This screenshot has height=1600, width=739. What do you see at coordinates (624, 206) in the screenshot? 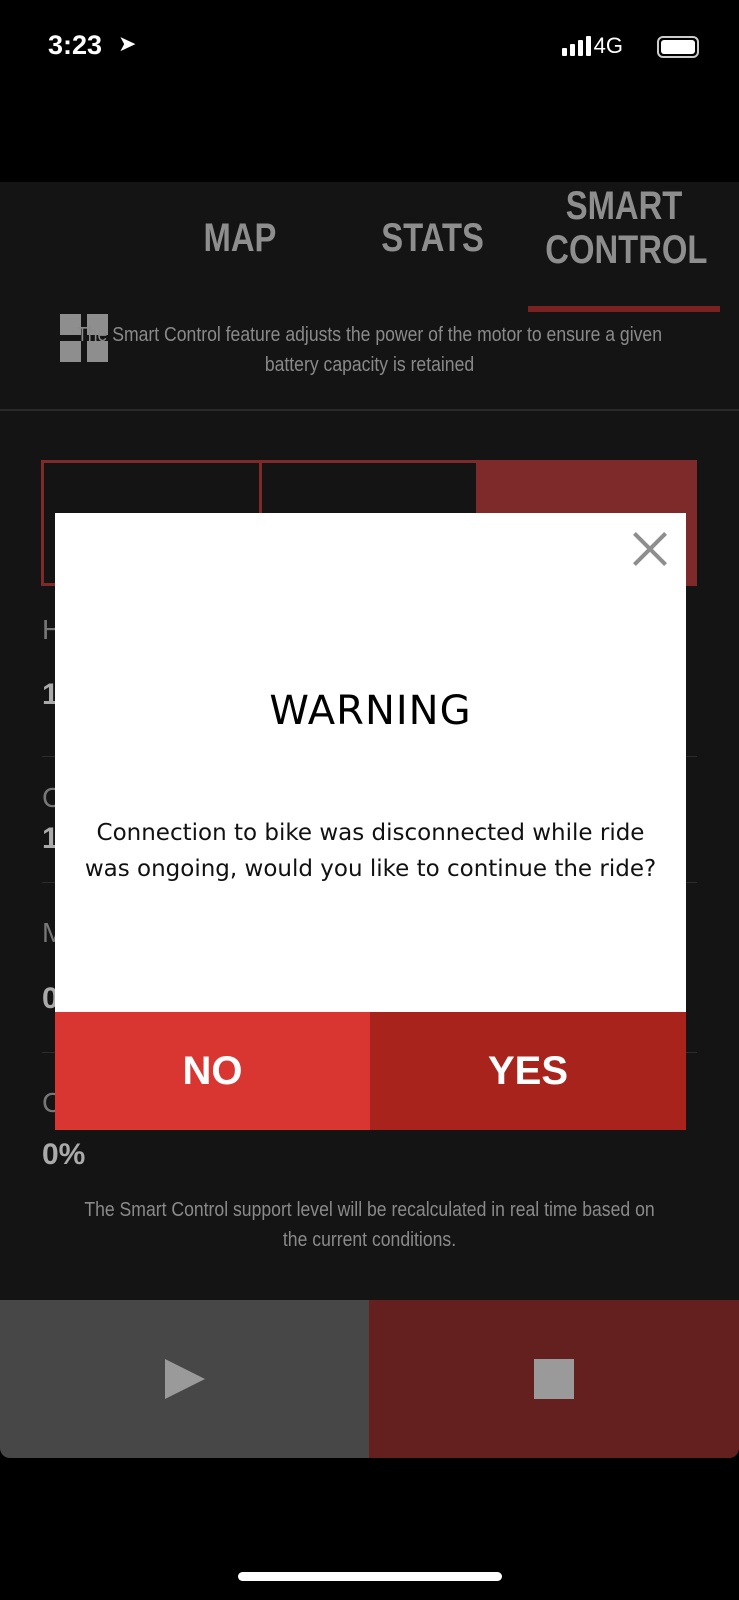
I see `tab-label-line1: SMART` at bounding box center [624, 206].